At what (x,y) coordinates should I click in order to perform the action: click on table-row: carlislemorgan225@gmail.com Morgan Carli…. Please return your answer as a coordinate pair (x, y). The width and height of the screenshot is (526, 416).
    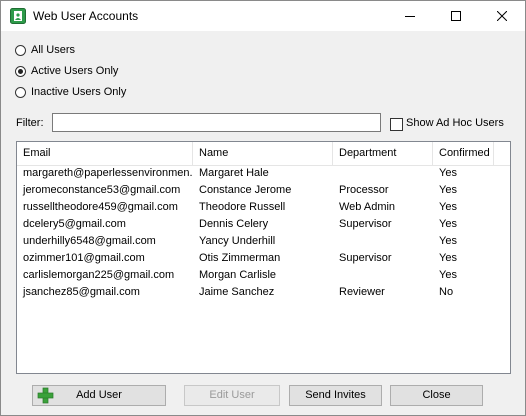
    Looking at the image, I should click on (263, 275).